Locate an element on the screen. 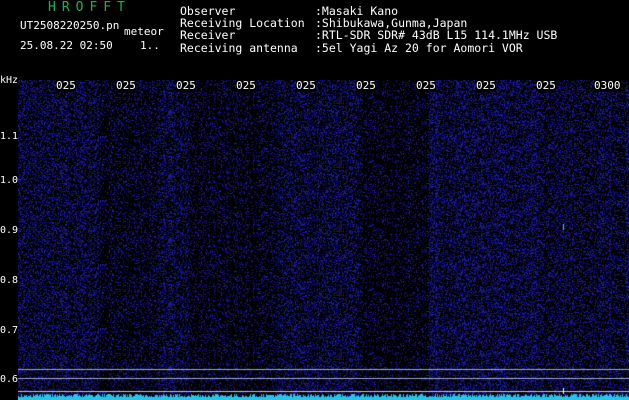  frequency-axis: 1.1 1.0 0.9 0.8 0.7 0.6 is located at coordinates (9, 240).